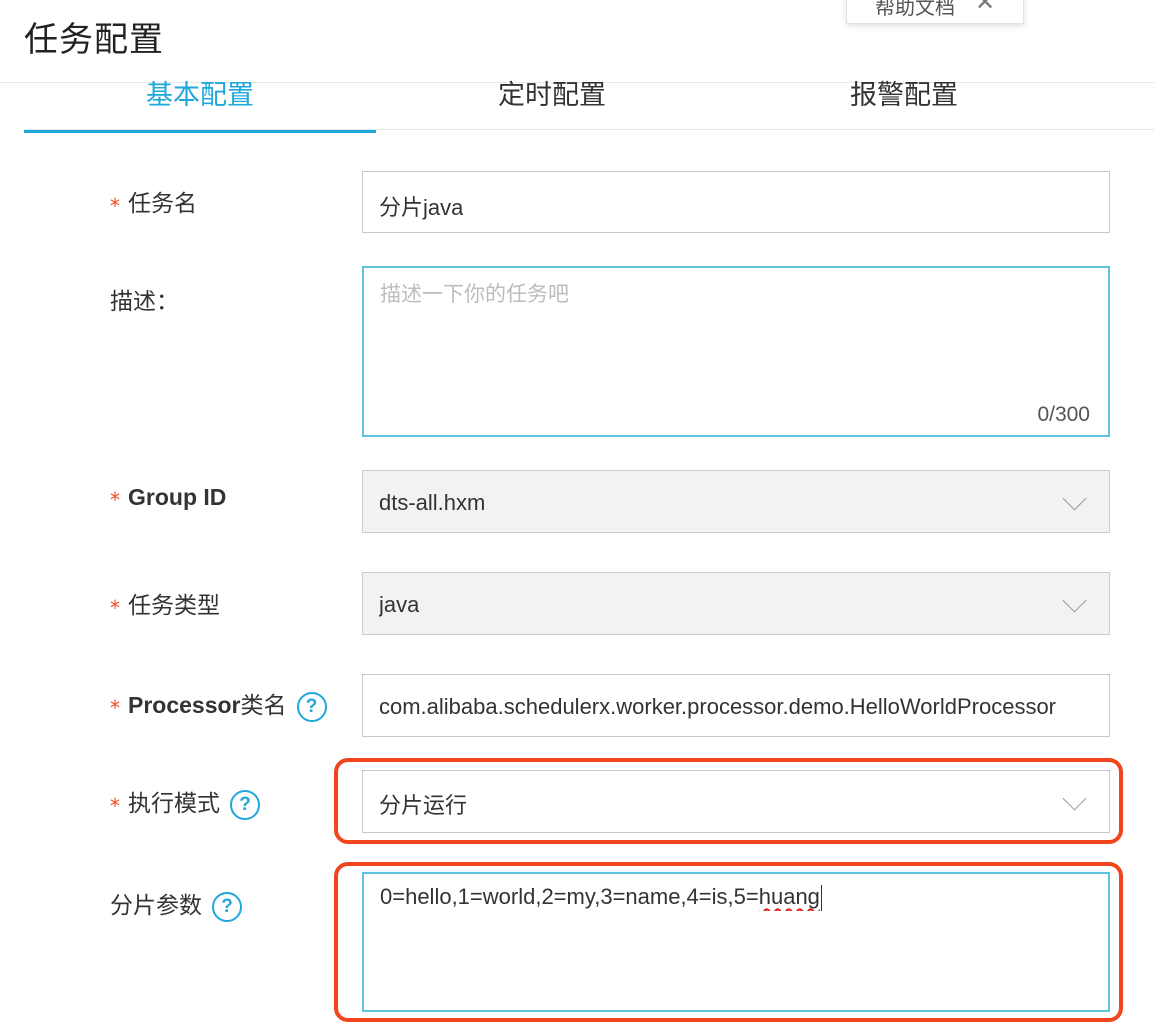  Describe the element at coordinates (162, 204) in the screenshot. I see `task-name-label-text: 任务名` at that location.